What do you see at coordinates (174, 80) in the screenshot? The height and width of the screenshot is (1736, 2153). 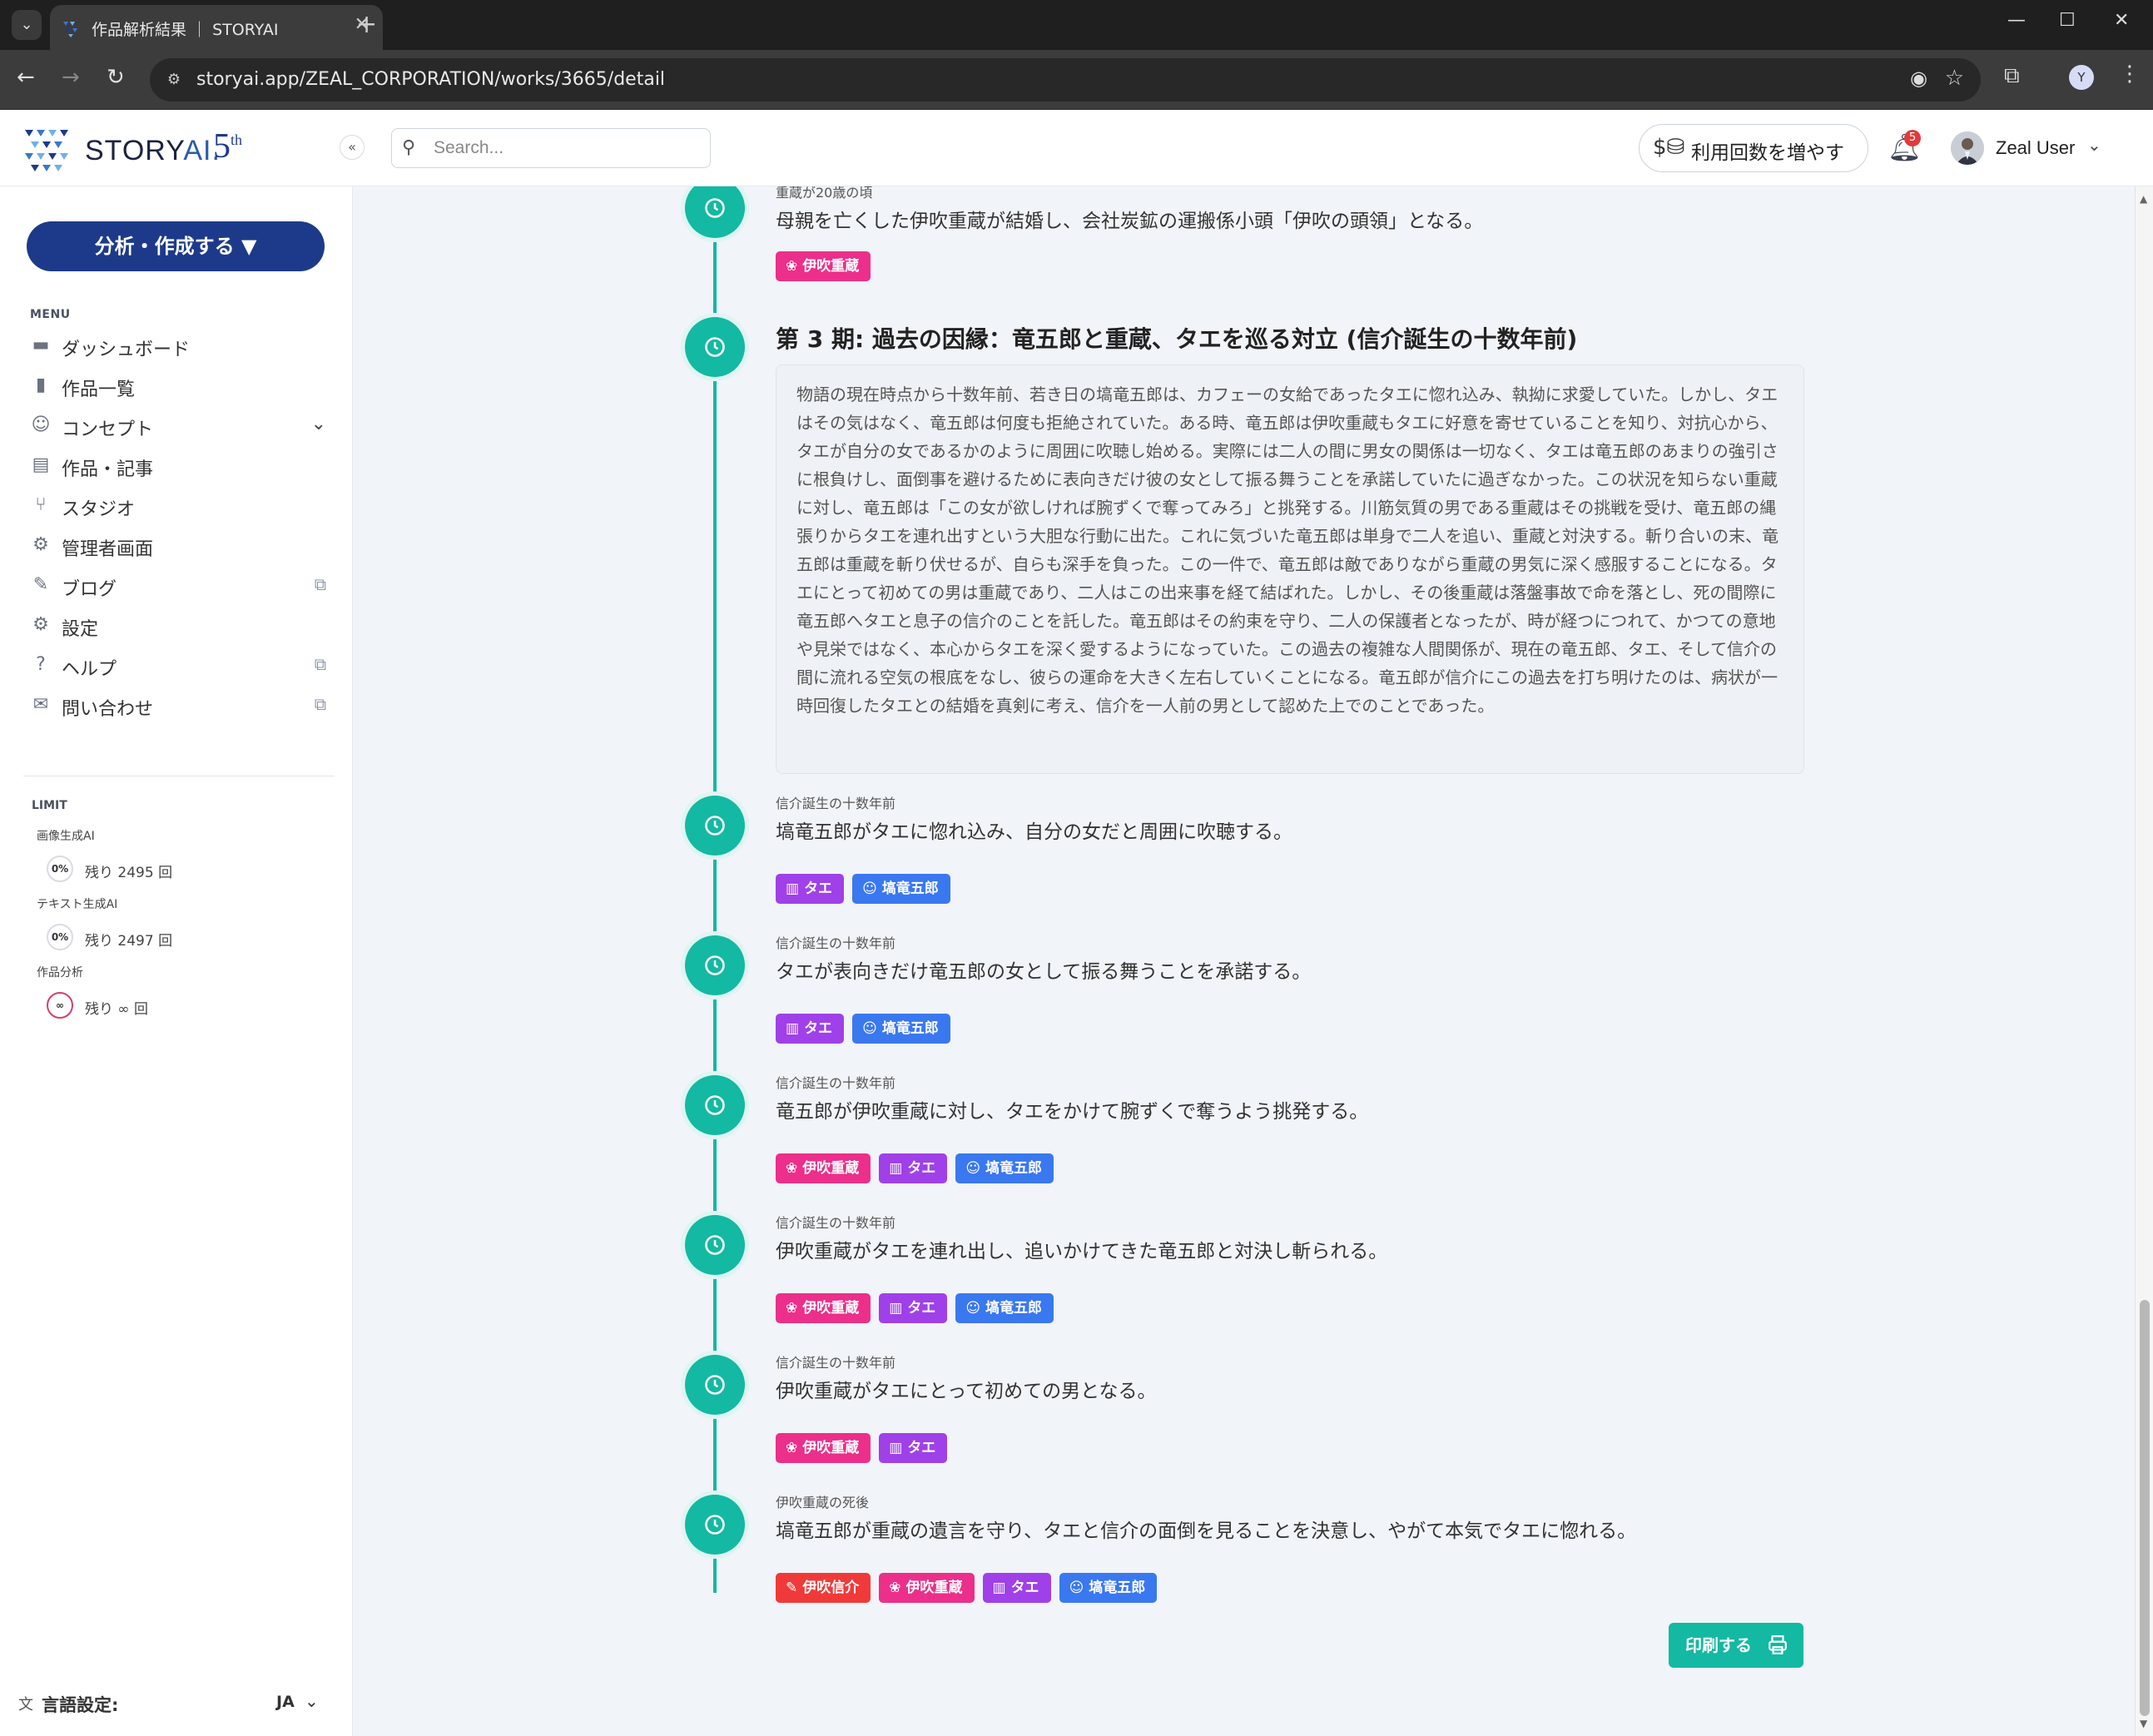 I see `site-settings-icon: ⚙` at bounding box center [174, 80].